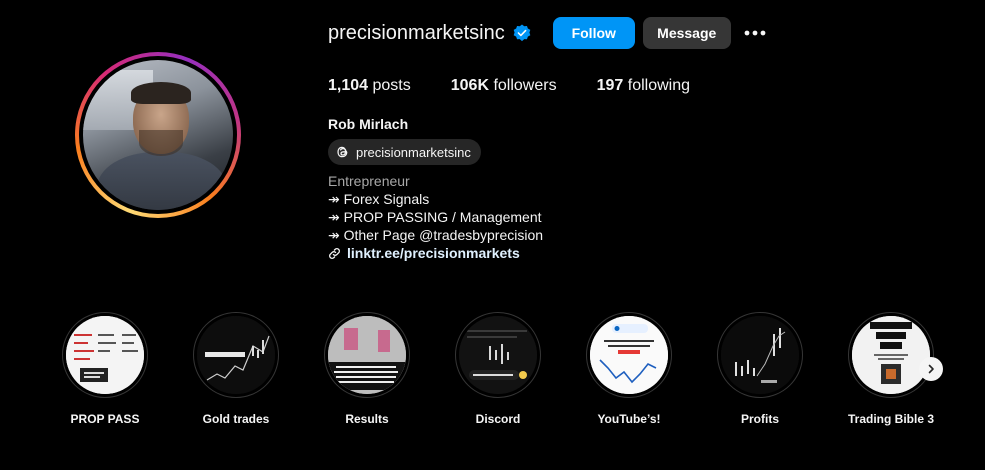 This screenshot has height=470, width=985. I want to click on following-label: following, so click(659, 85).